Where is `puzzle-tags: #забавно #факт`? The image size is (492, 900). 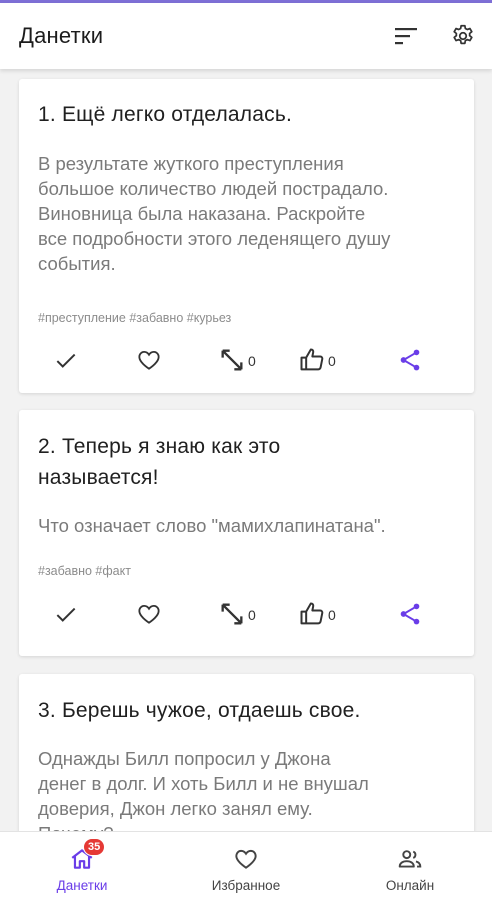 puzzle-tags: #забавно #факт is located at coordinates (84, 571).